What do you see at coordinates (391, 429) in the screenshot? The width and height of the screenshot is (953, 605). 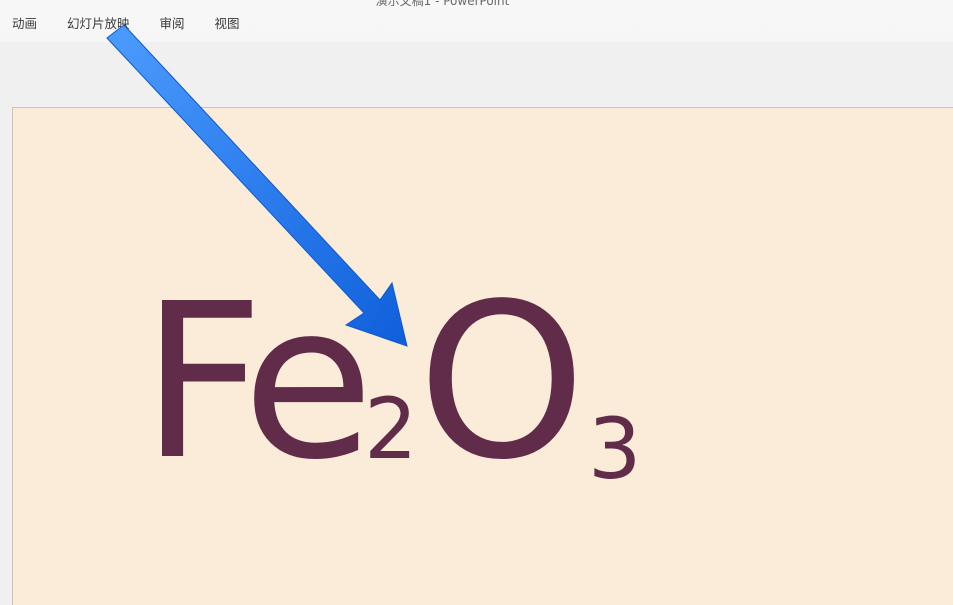 I see `formula-subscript-2: 2` at bounding box center [391, 429].